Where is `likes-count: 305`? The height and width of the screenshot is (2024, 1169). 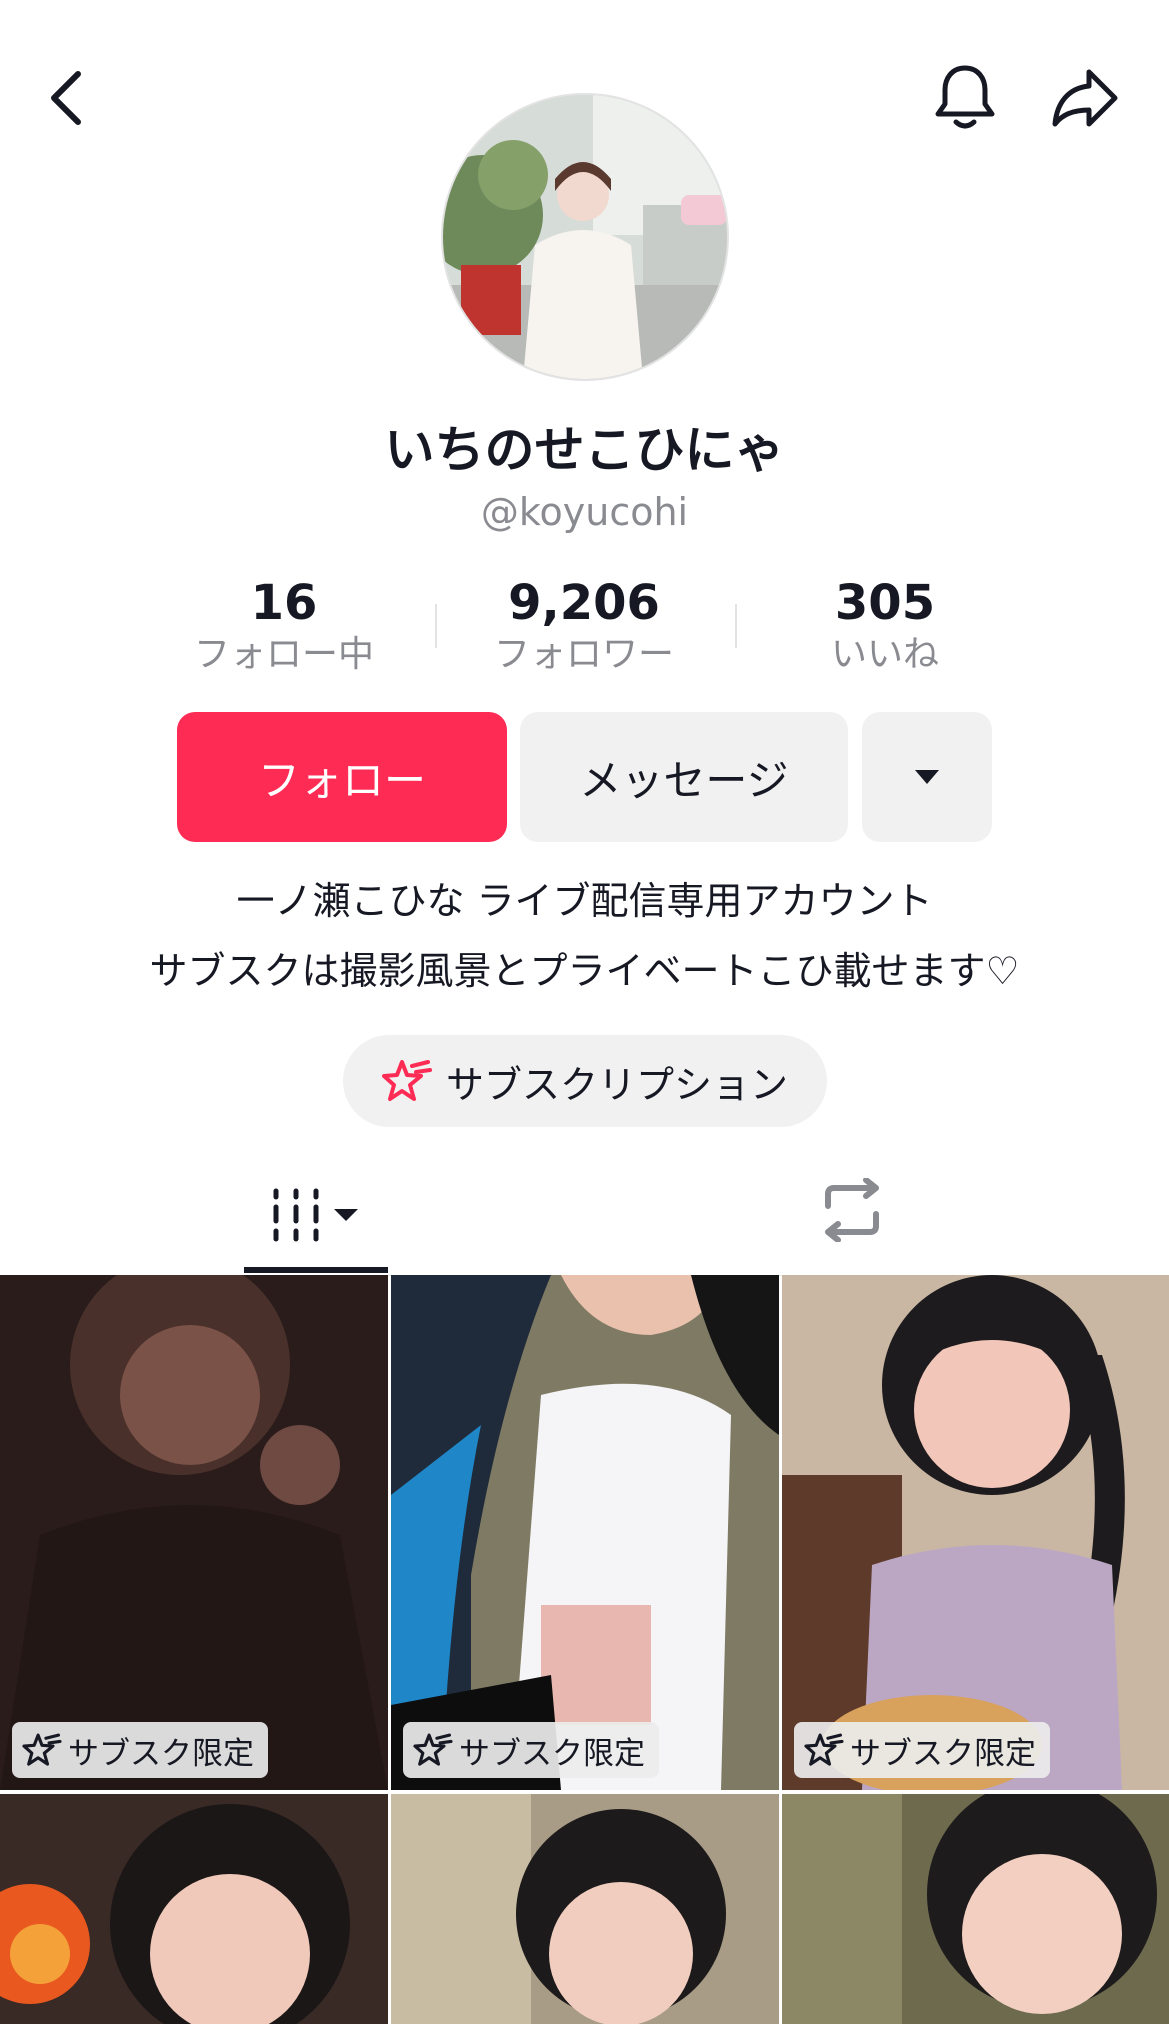
likes-count: 305 is located at coordinates (885, 603).